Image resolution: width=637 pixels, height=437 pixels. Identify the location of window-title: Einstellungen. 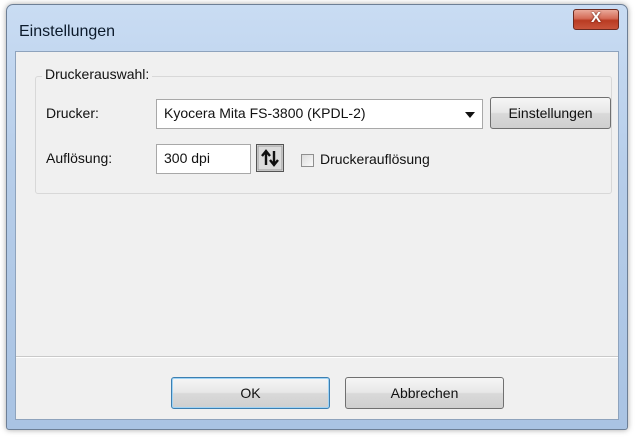
(67, 31).